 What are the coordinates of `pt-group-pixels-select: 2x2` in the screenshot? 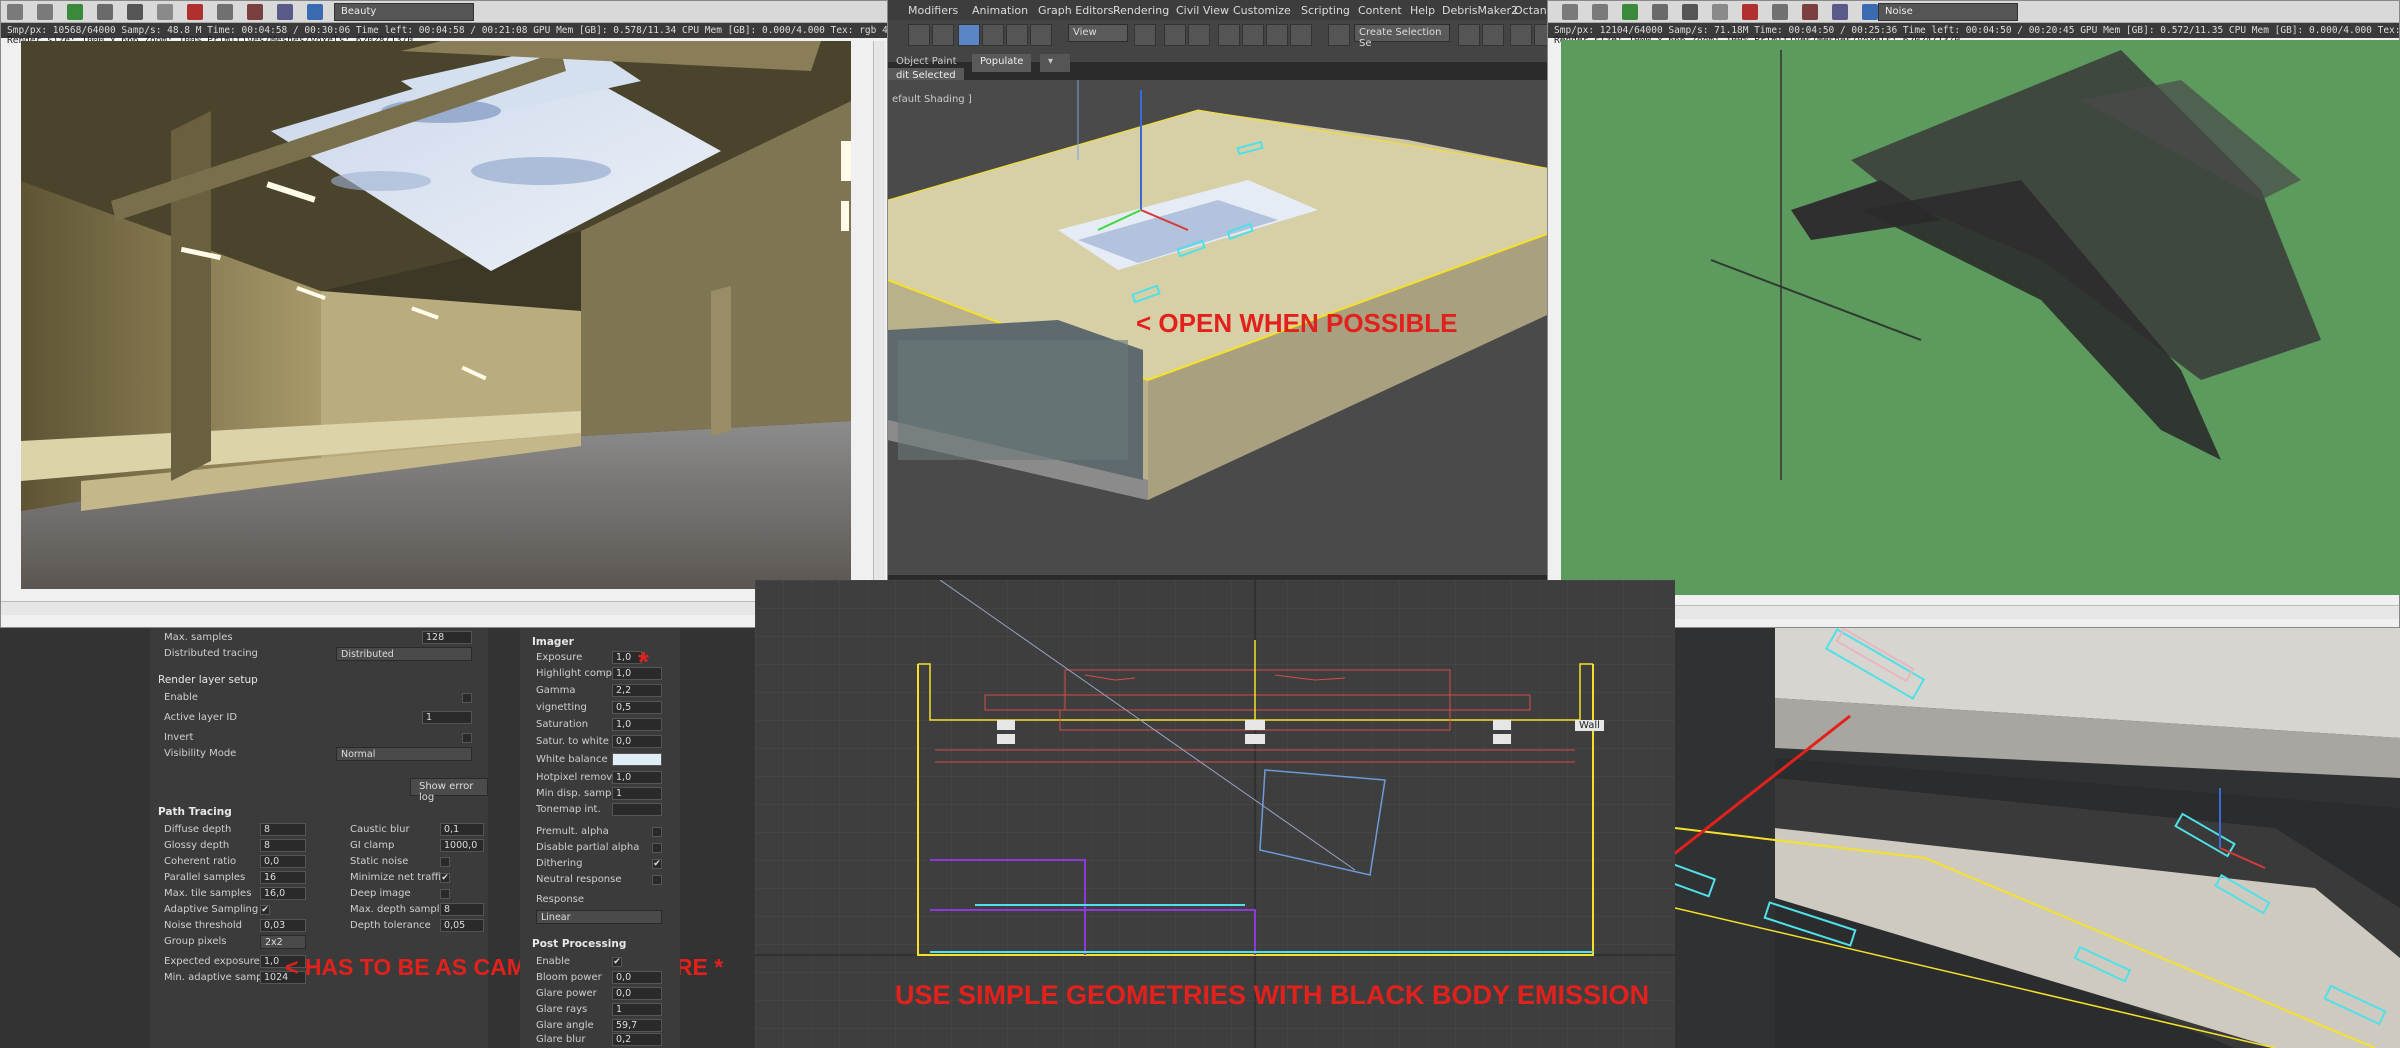 It's located at (283, 942).